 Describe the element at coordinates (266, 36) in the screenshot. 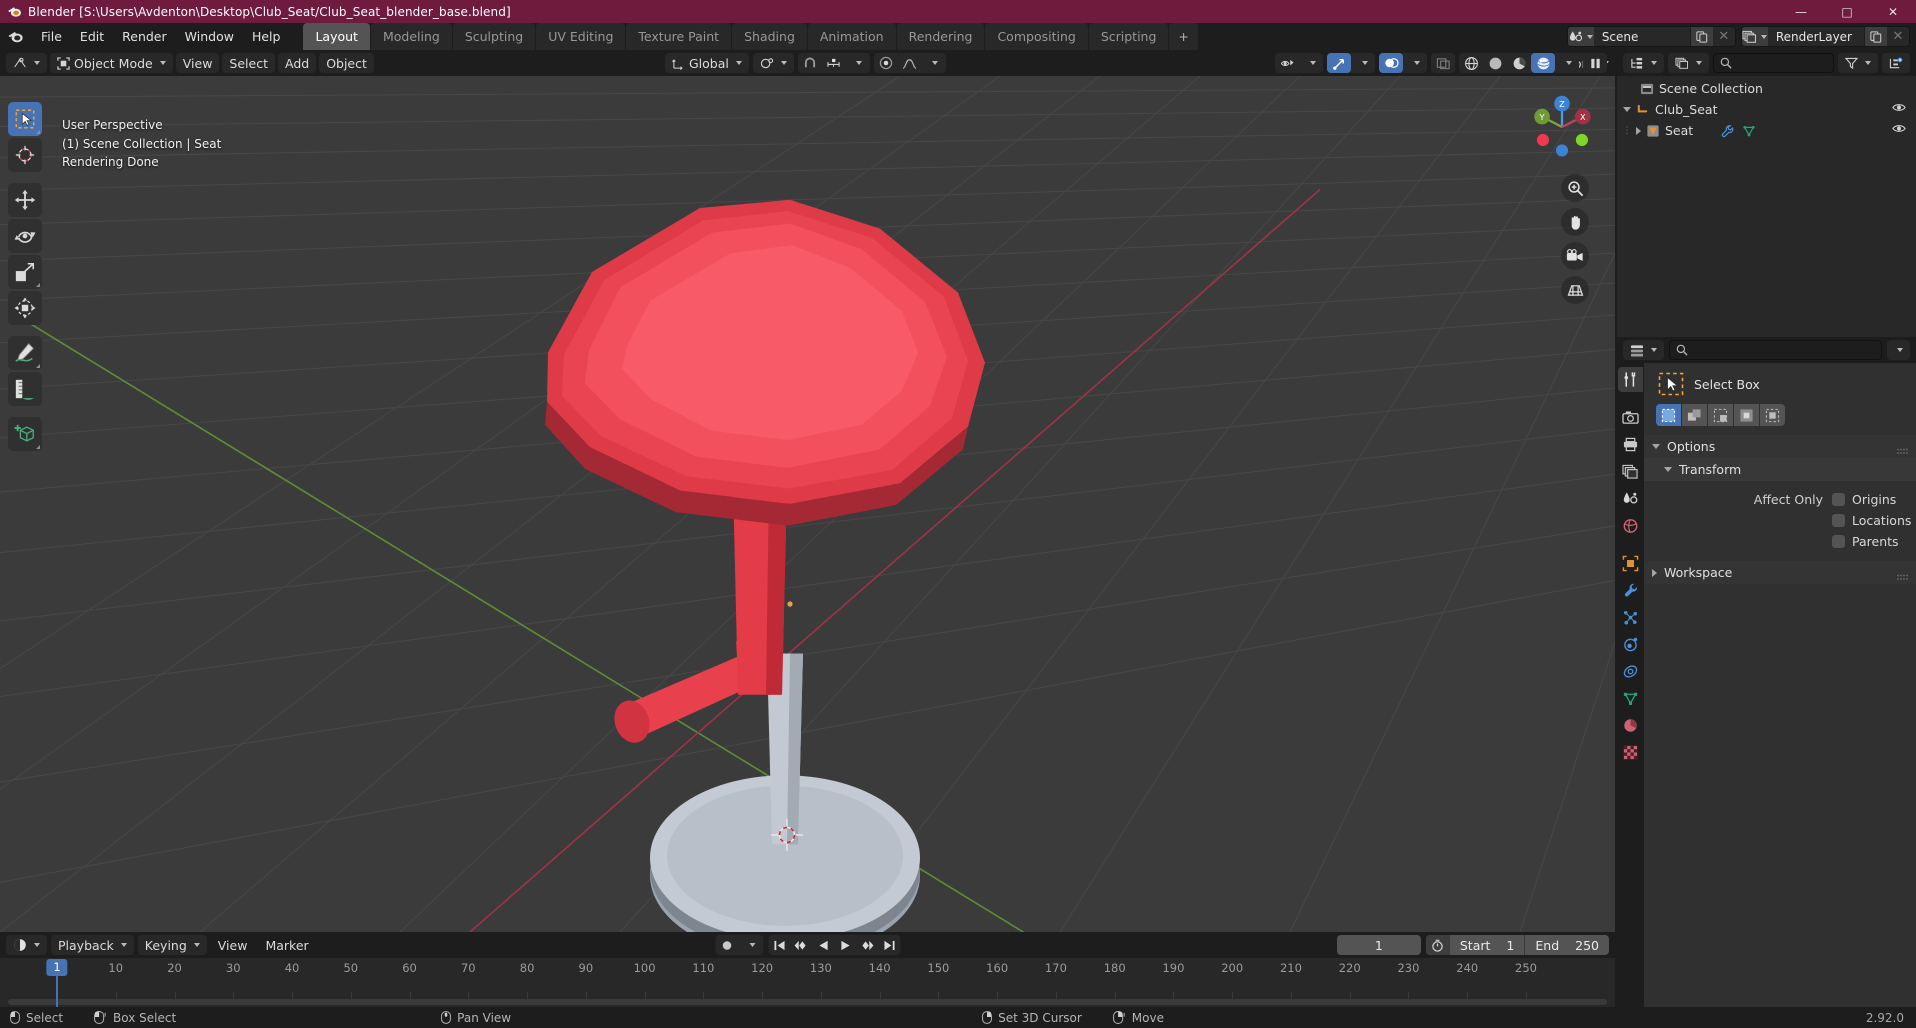

I see `menu-help: Help` at that location.